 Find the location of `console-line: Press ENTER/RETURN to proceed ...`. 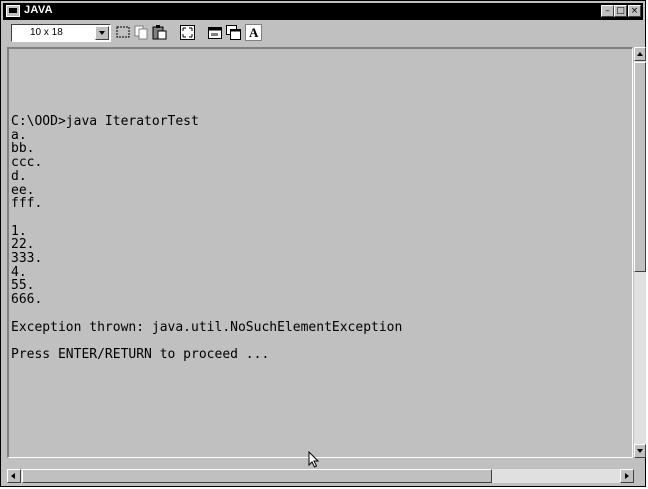

console-line: Press ENTER/RETURN to proceed ... is located at coordinates (140, 354).